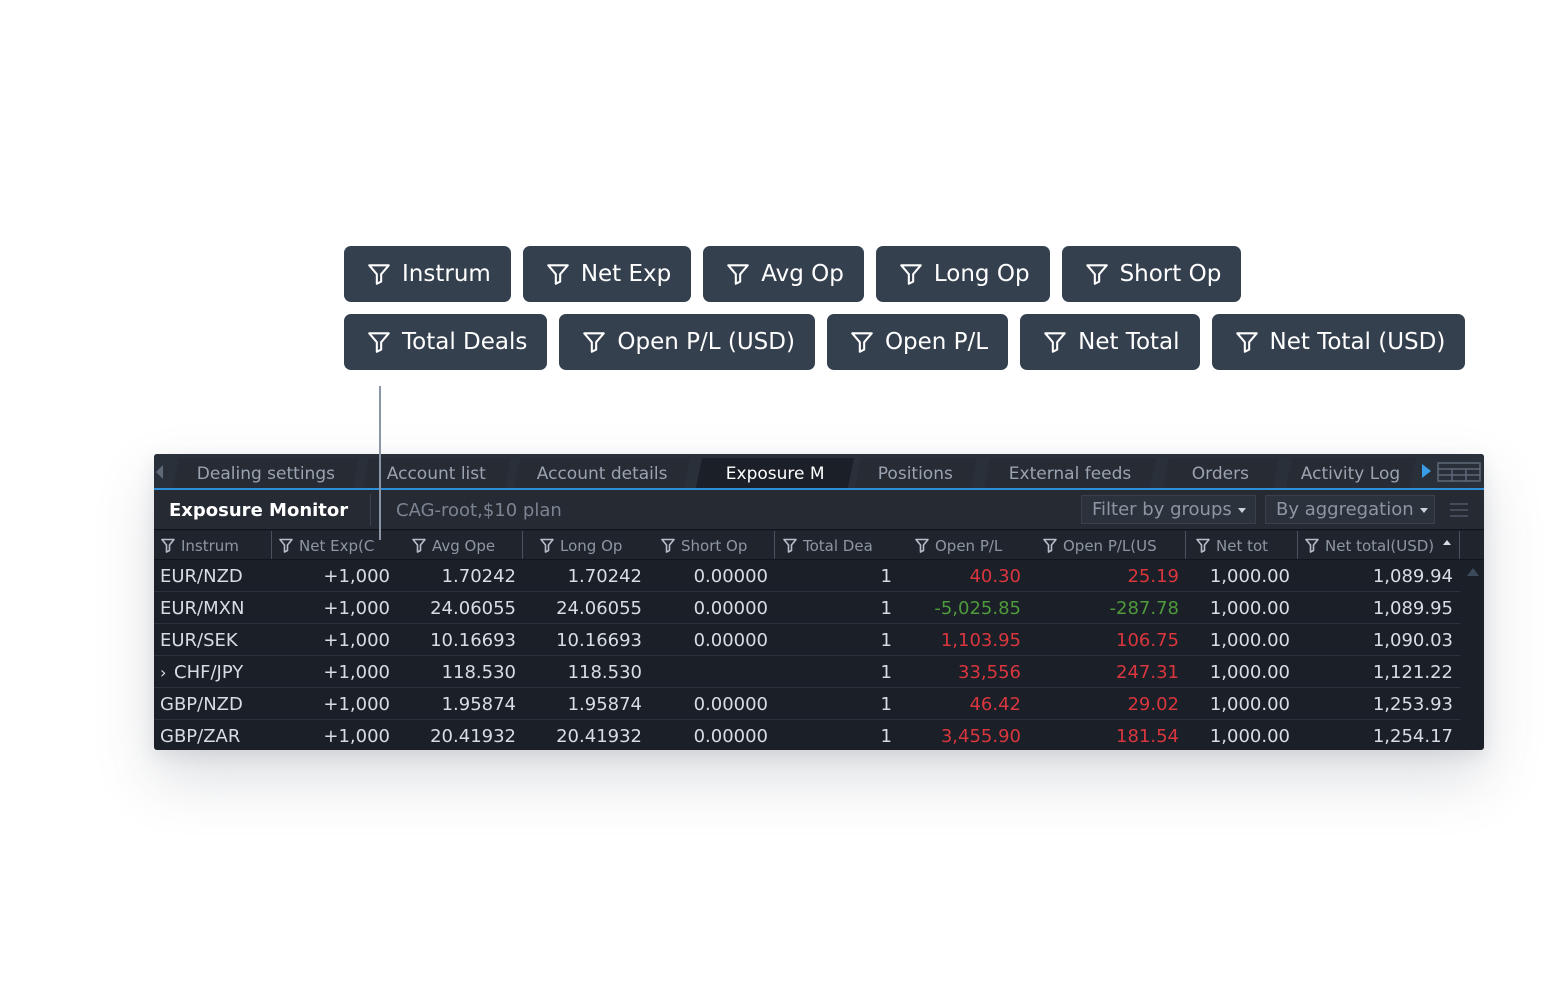  I want to click on filter-chip-label: Net Exp, so click(626, 274).